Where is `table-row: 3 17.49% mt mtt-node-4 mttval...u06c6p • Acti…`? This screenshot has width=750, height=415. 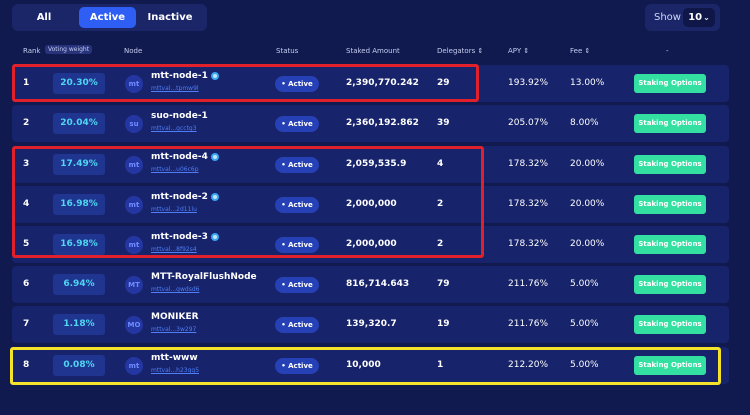
table-row: 3 17.49% mt mtt-node-4 mttval...u06c6p • Acti… is located at coordinates (370, 164).